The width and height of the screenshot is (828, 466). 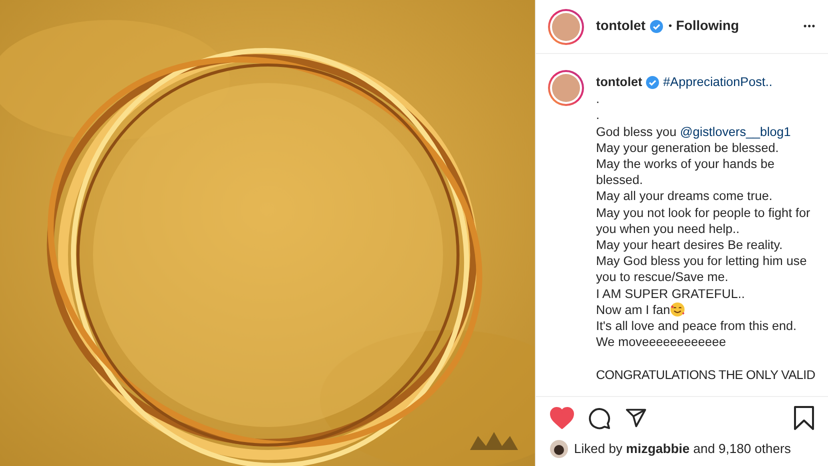 What do you see at coordinates (708, 26) in the screenshot?
I see `following-button: Following` at bounding box center [708, 26].